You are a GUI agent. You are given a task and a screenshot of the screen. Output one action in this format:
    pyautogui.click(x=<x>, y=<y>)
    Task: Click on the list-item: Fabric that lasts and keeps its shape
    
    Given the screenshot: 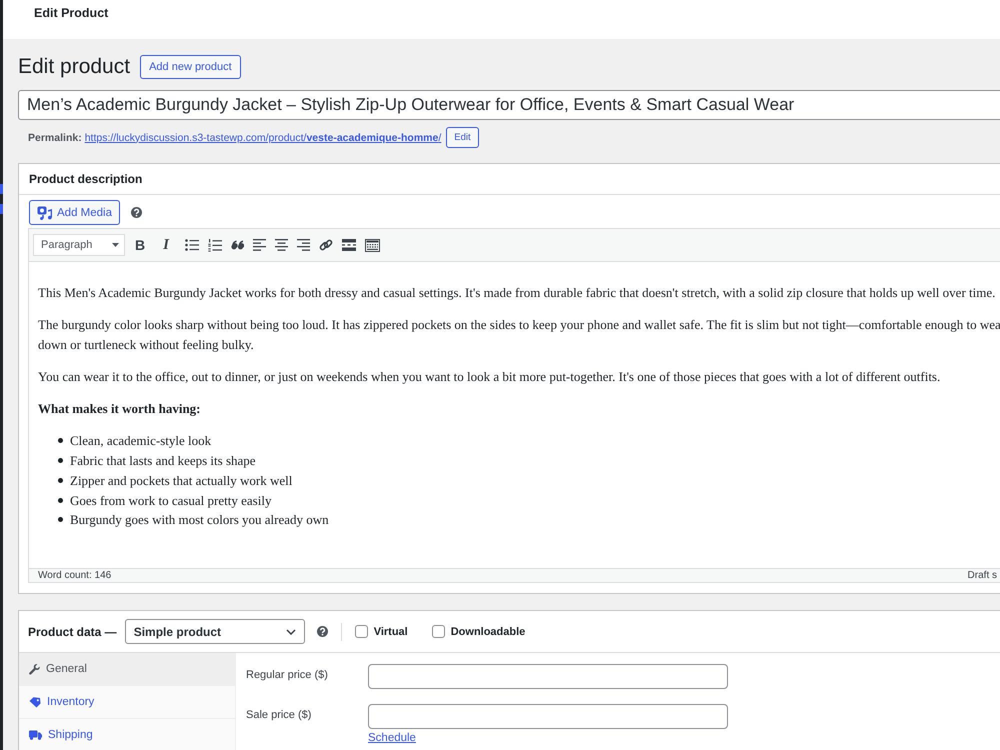 What is the action you would take?
    pyautogui.click(x=163, y=461)
    